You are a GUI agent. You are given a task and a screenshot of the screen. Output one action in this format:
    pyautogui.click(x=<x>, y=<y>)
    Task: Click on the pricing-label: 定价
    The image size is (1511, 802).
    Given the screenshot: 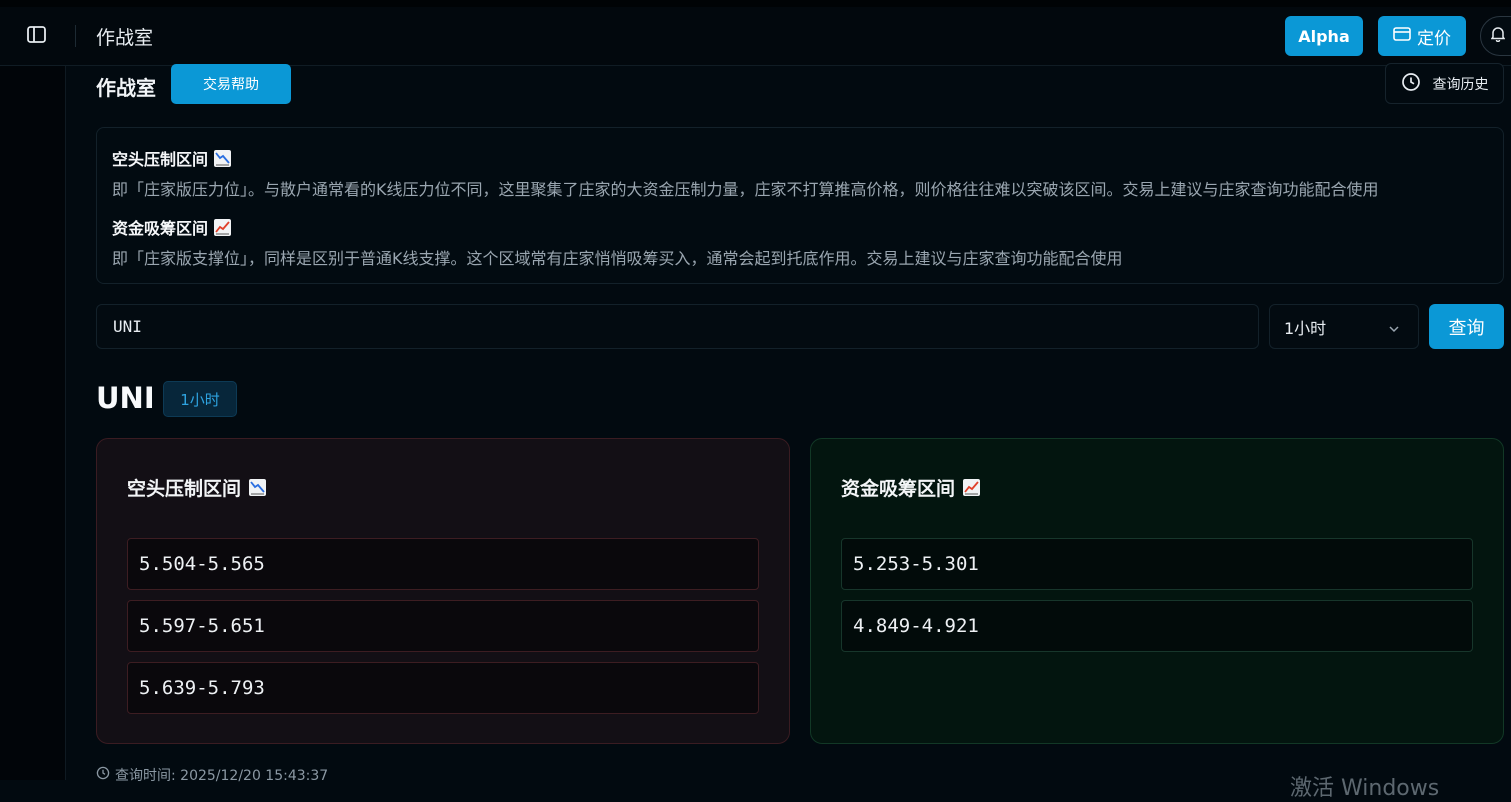 What is the action you would take?
    pyautogui.click(x=1434, y=38)
    